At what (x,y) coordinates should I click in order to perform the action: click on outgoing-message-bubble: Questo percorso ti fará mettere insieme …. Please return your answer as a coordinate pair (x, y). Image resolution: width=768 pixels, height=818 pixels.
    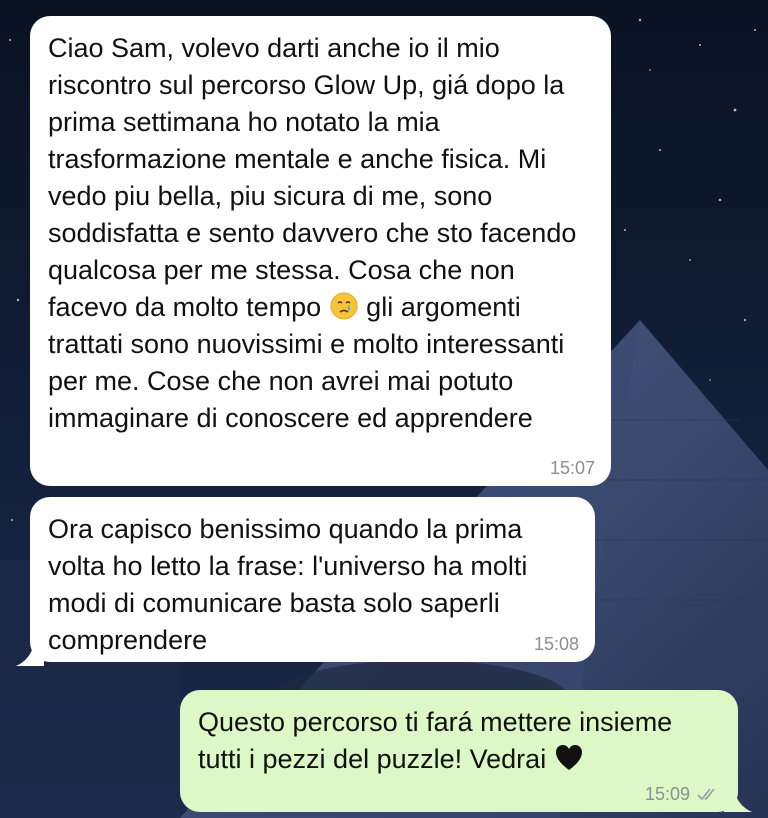
    Looking at the image, I should click on (459, 751).